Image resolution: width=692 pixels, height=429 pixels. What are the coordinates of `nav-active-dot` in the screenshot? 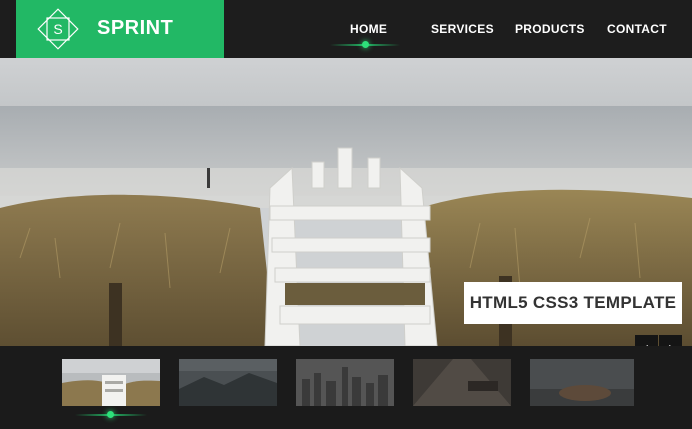 It's located at (365, 44).